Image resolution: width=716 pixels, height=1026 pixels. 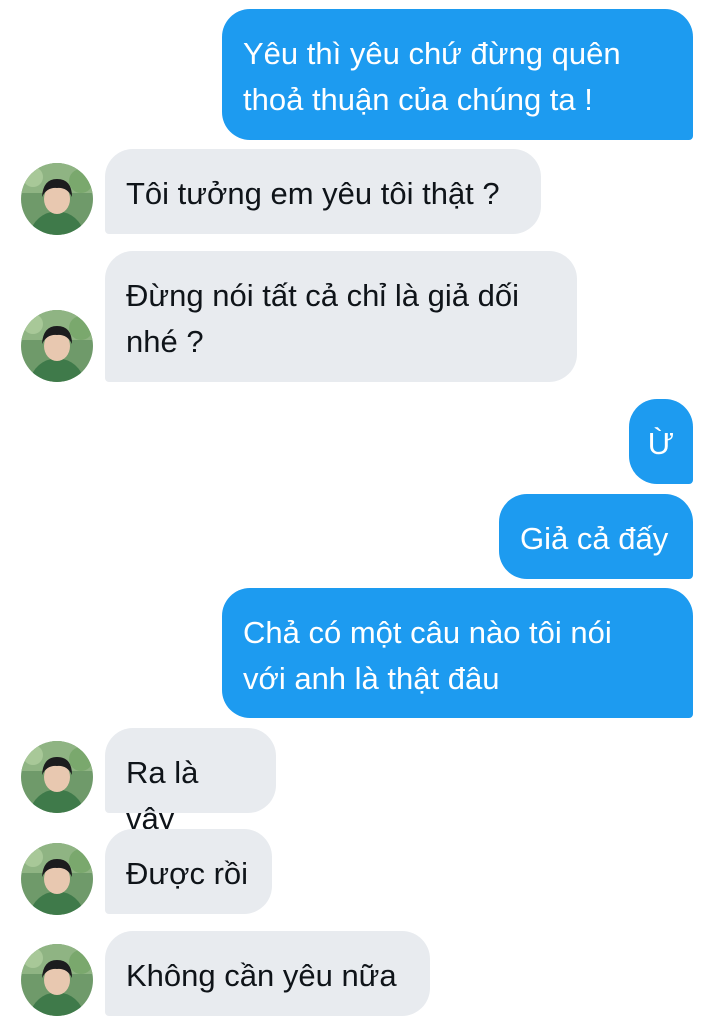 What do you see at coordinates (661, 441) in the screenshot?
I see `outgoing-message: Ừ` at bounding box center [661, 441].